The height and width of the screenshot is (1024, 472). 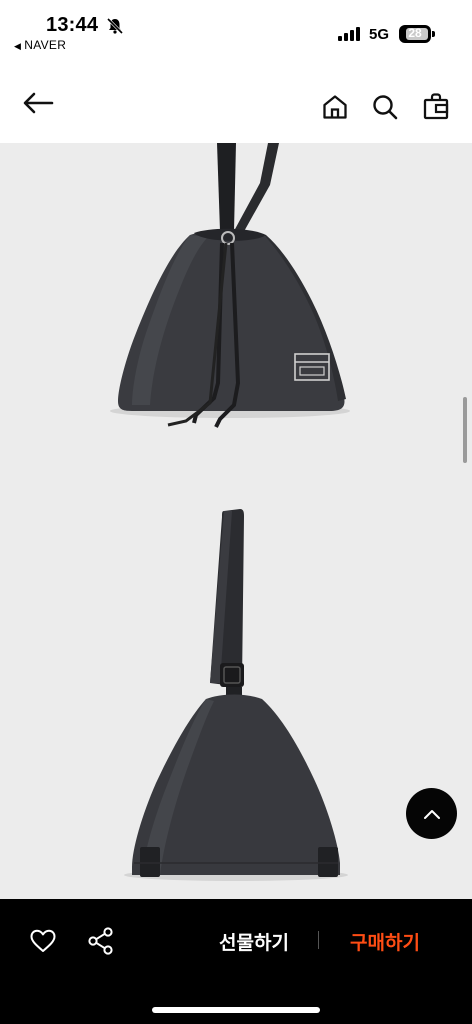 I want to click on chevron-up-icon, so click(x=431, y=814).